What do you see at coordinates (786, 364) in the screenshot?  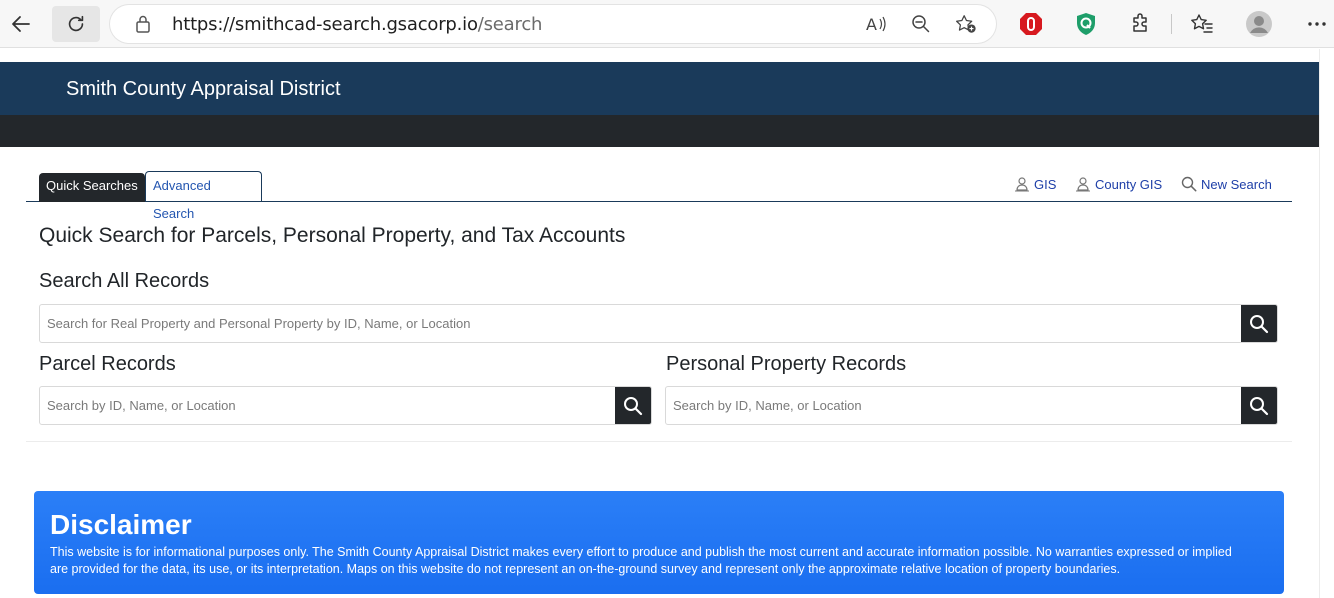 I see `personal-property-heading: Personal Property Records` at bounding box center [786, 364].